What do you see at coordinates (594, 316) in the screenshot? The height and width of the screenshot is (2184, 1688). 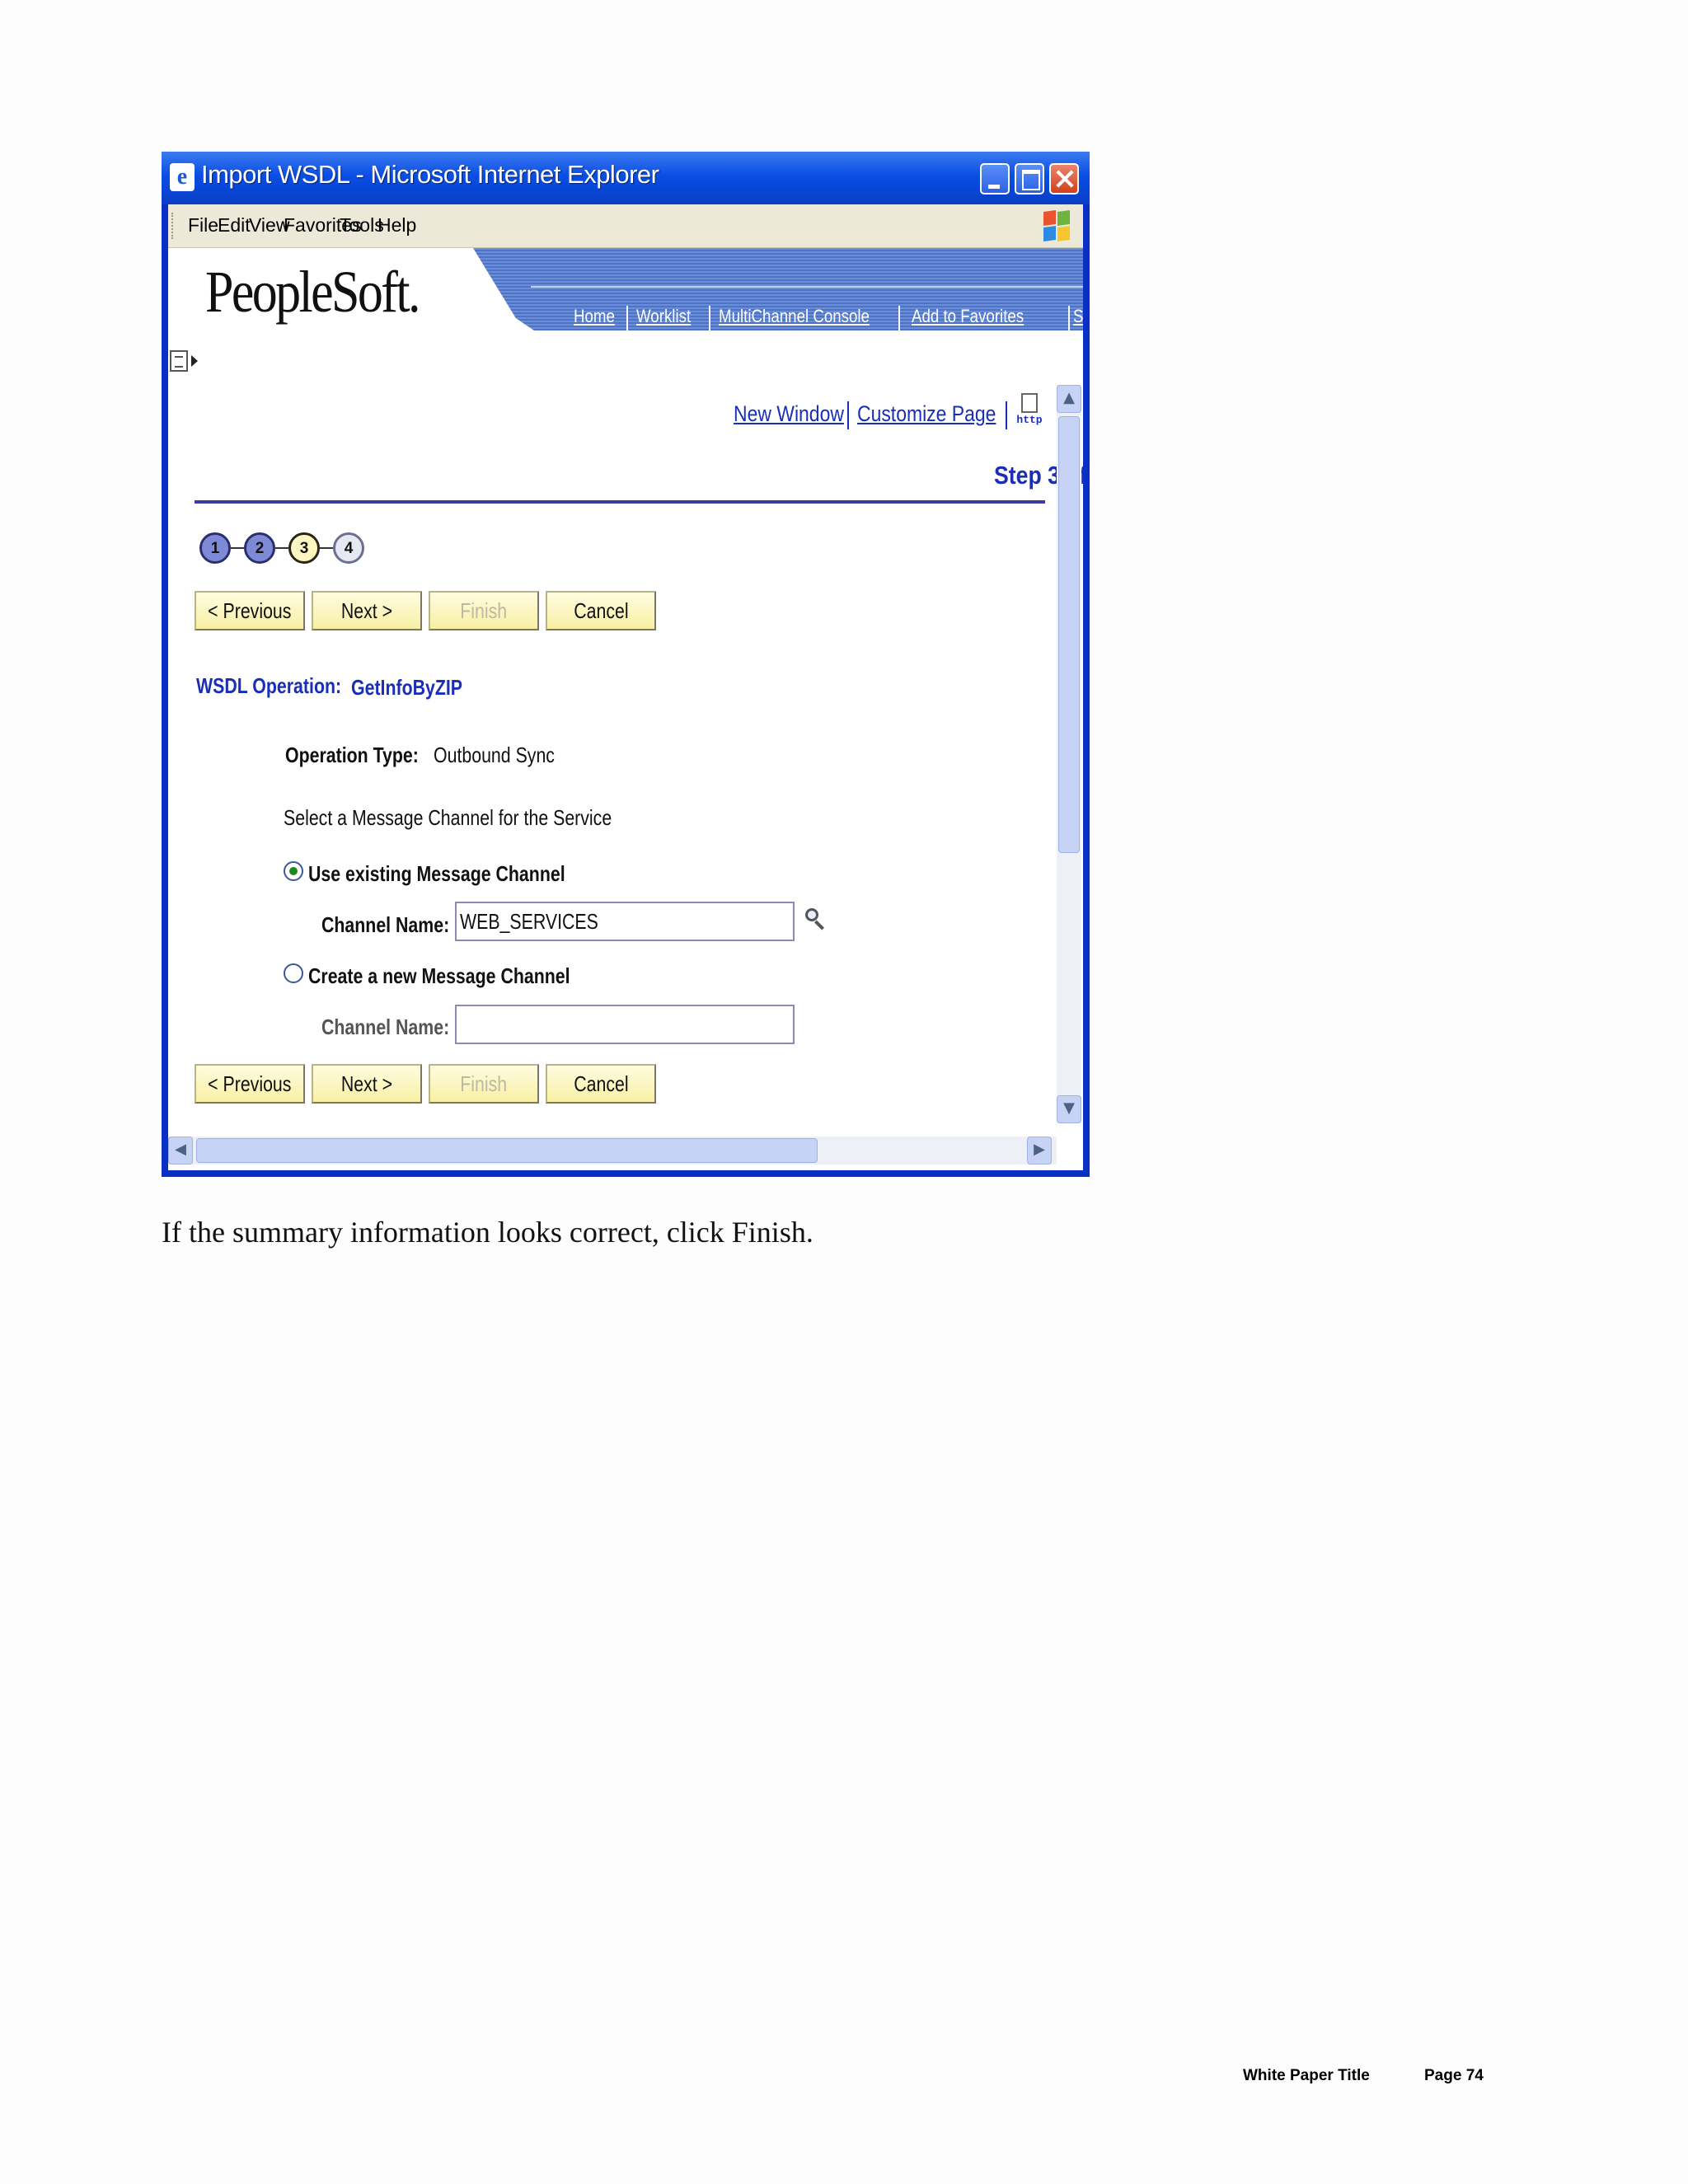 I see `nav-home: Home` at bounding box center [594, 316].